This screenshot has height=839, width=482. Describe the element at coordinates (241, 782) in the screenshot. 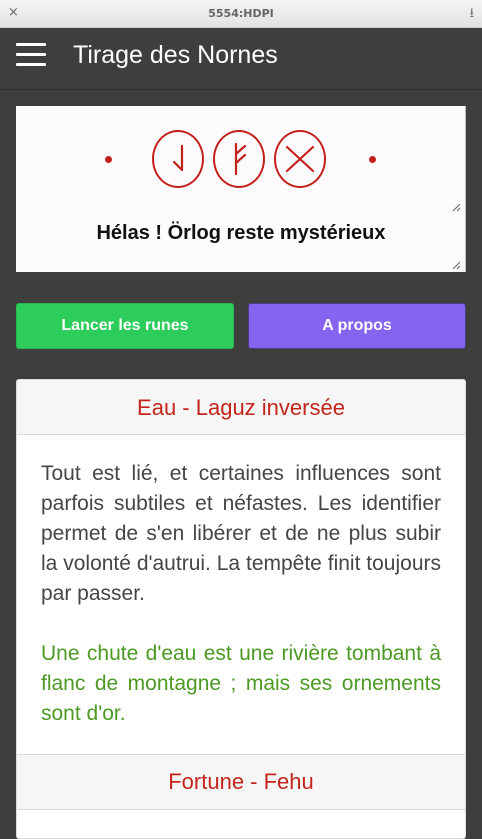

I see `next-card-title: Fortune - Fehu` at that location.